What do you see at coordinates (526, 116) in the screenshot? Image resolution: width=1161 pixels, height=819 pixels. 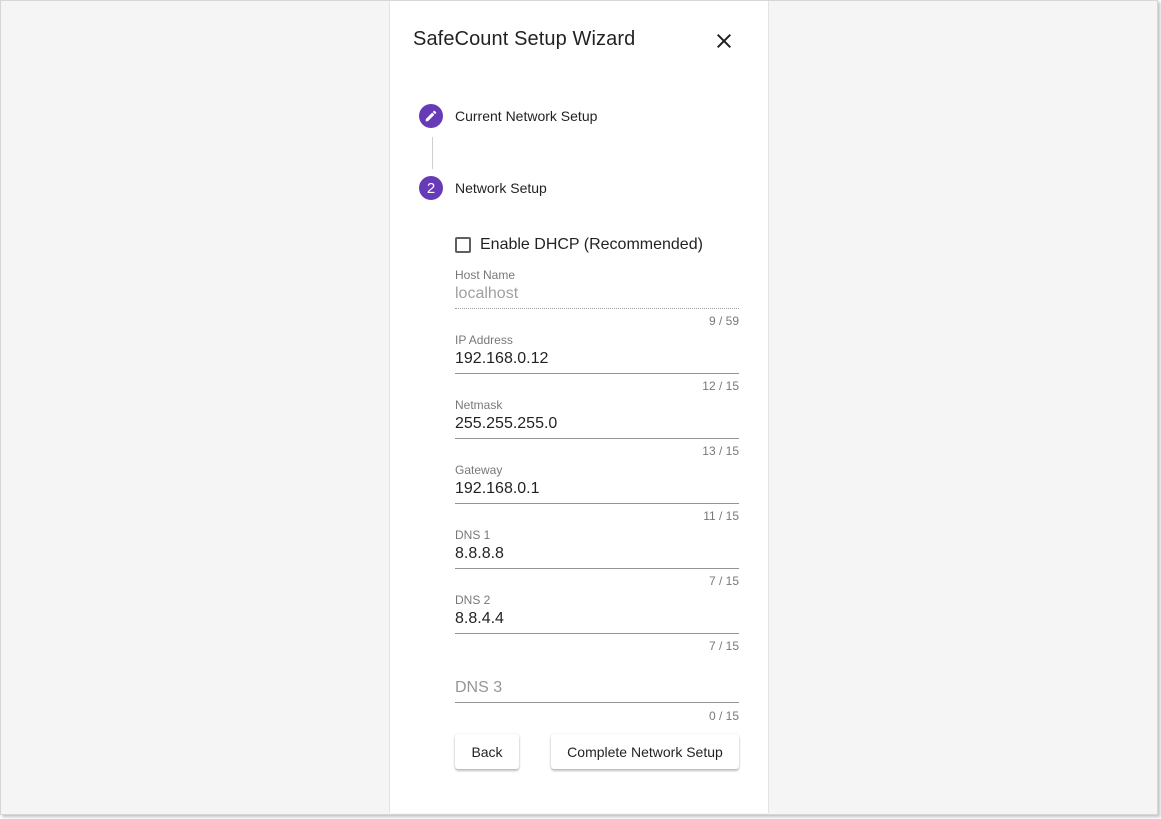 I see `step-1-label: Current Network Setup` at bounding box center [526, 116].